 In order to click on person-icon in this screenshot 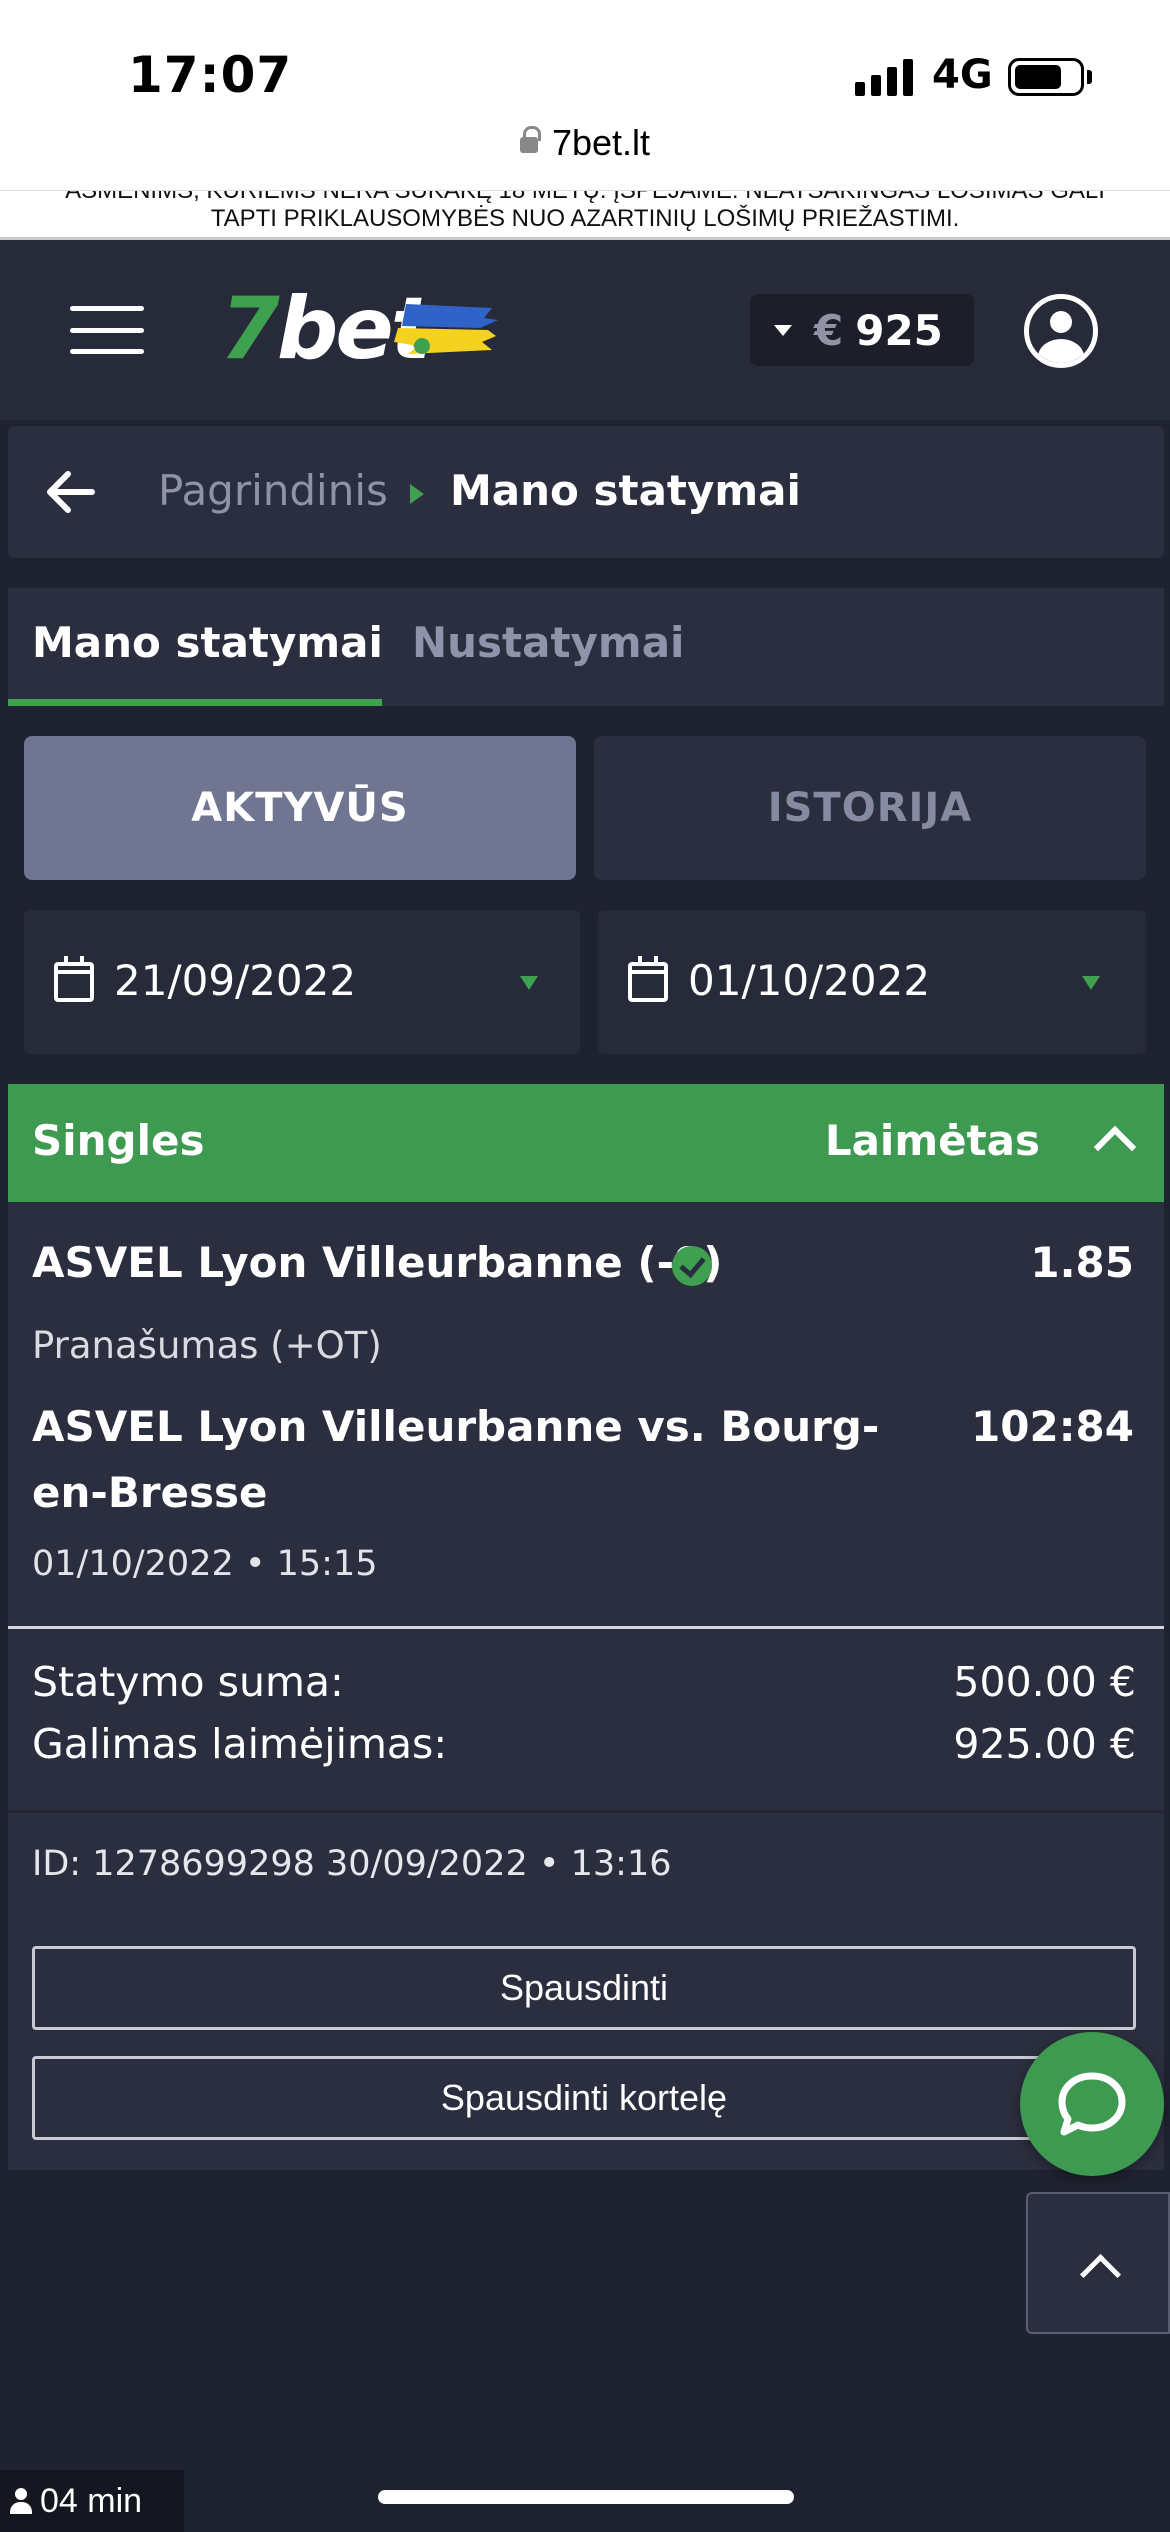, I will do `click(21, 2501)`.